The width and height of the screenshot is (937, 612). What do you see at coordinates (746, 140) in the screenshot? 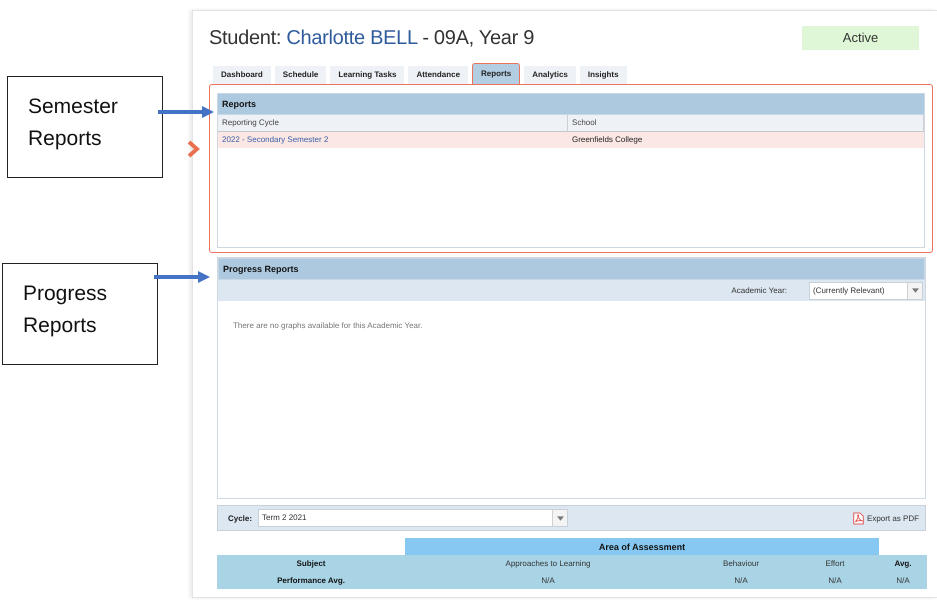
I see `table-cell: Greenfields College` at bounding box center [746, 140].